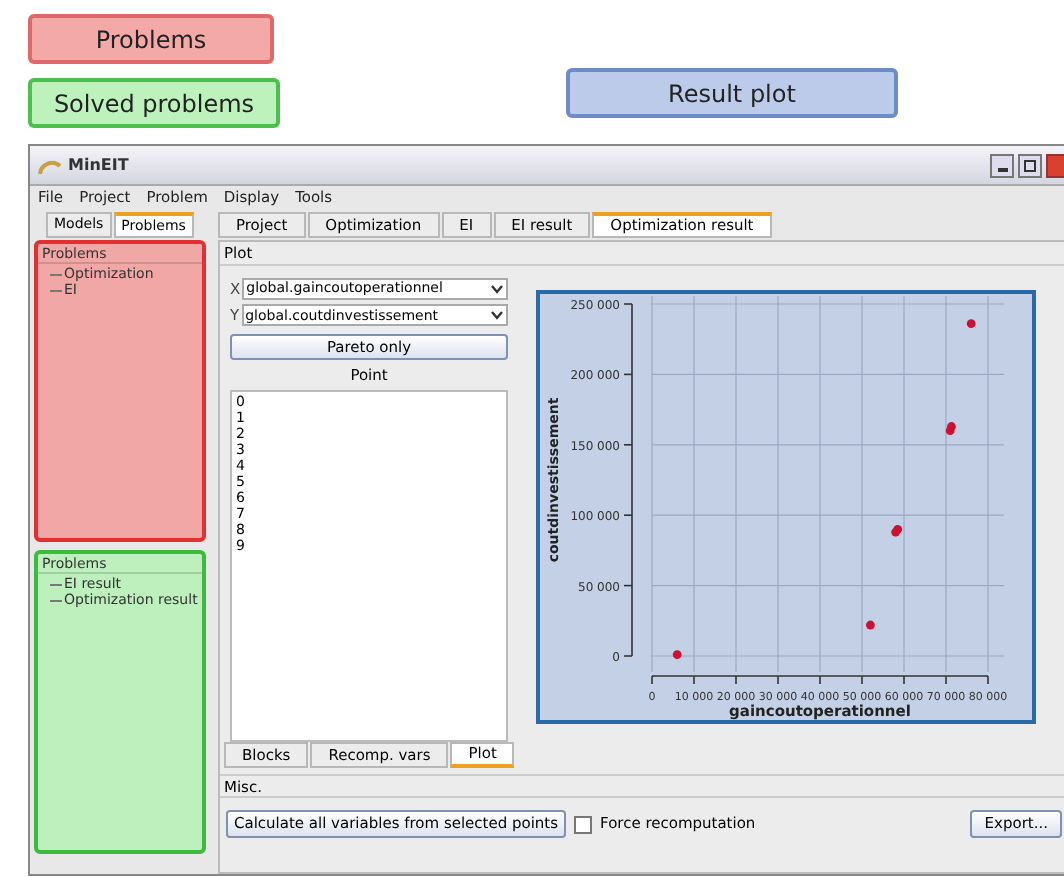  Describe the element at coordinates (583, 824) in the screenshot. I see `checkbox` at that location.